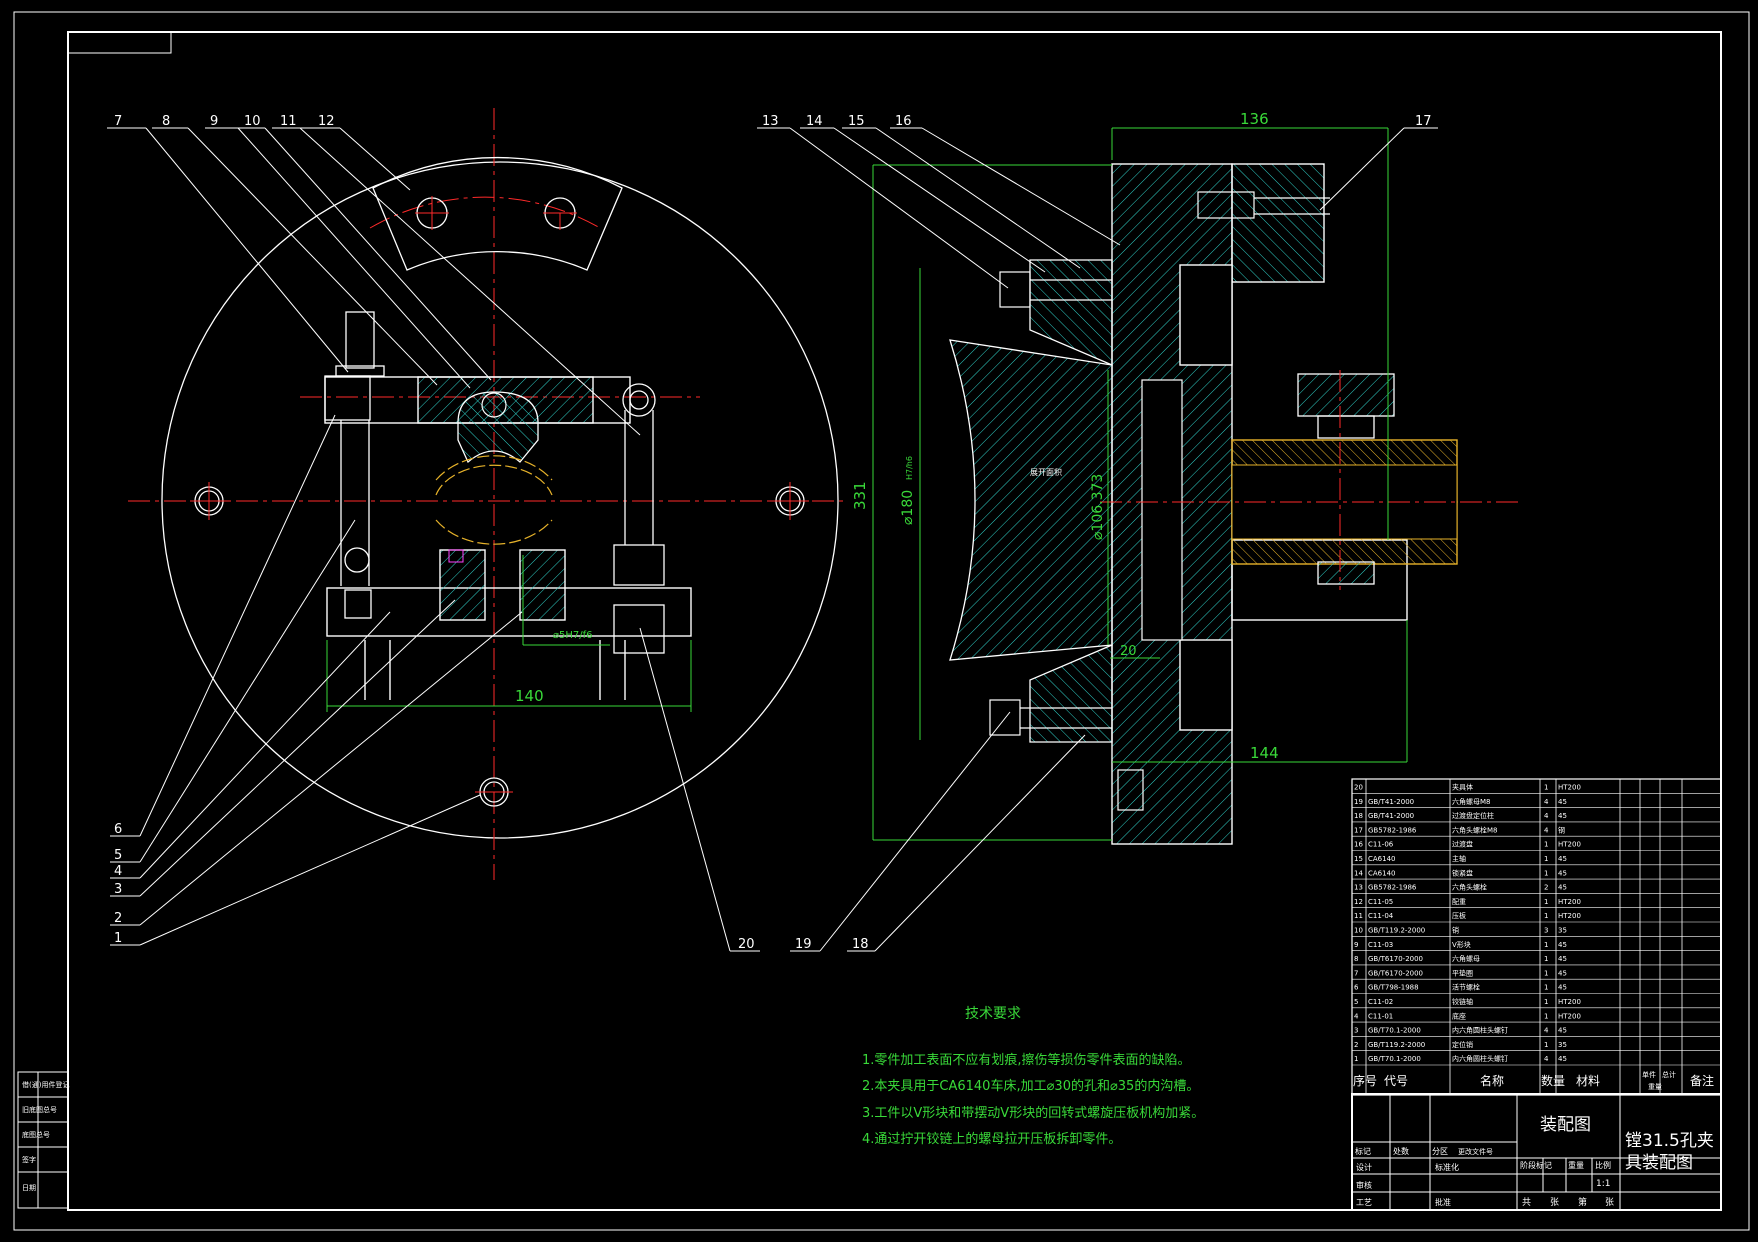 The width and height of the screenshot is (1758, 1242). I want to click on bom-cell: 7, so click(1356, 973).